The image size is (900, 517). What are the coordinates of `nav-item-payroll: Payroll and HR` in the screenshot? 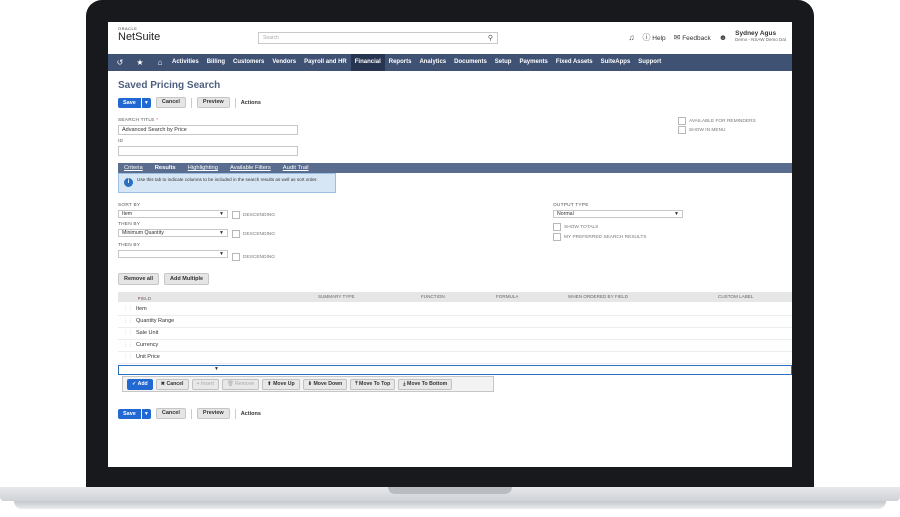 It's located at (325, 62).